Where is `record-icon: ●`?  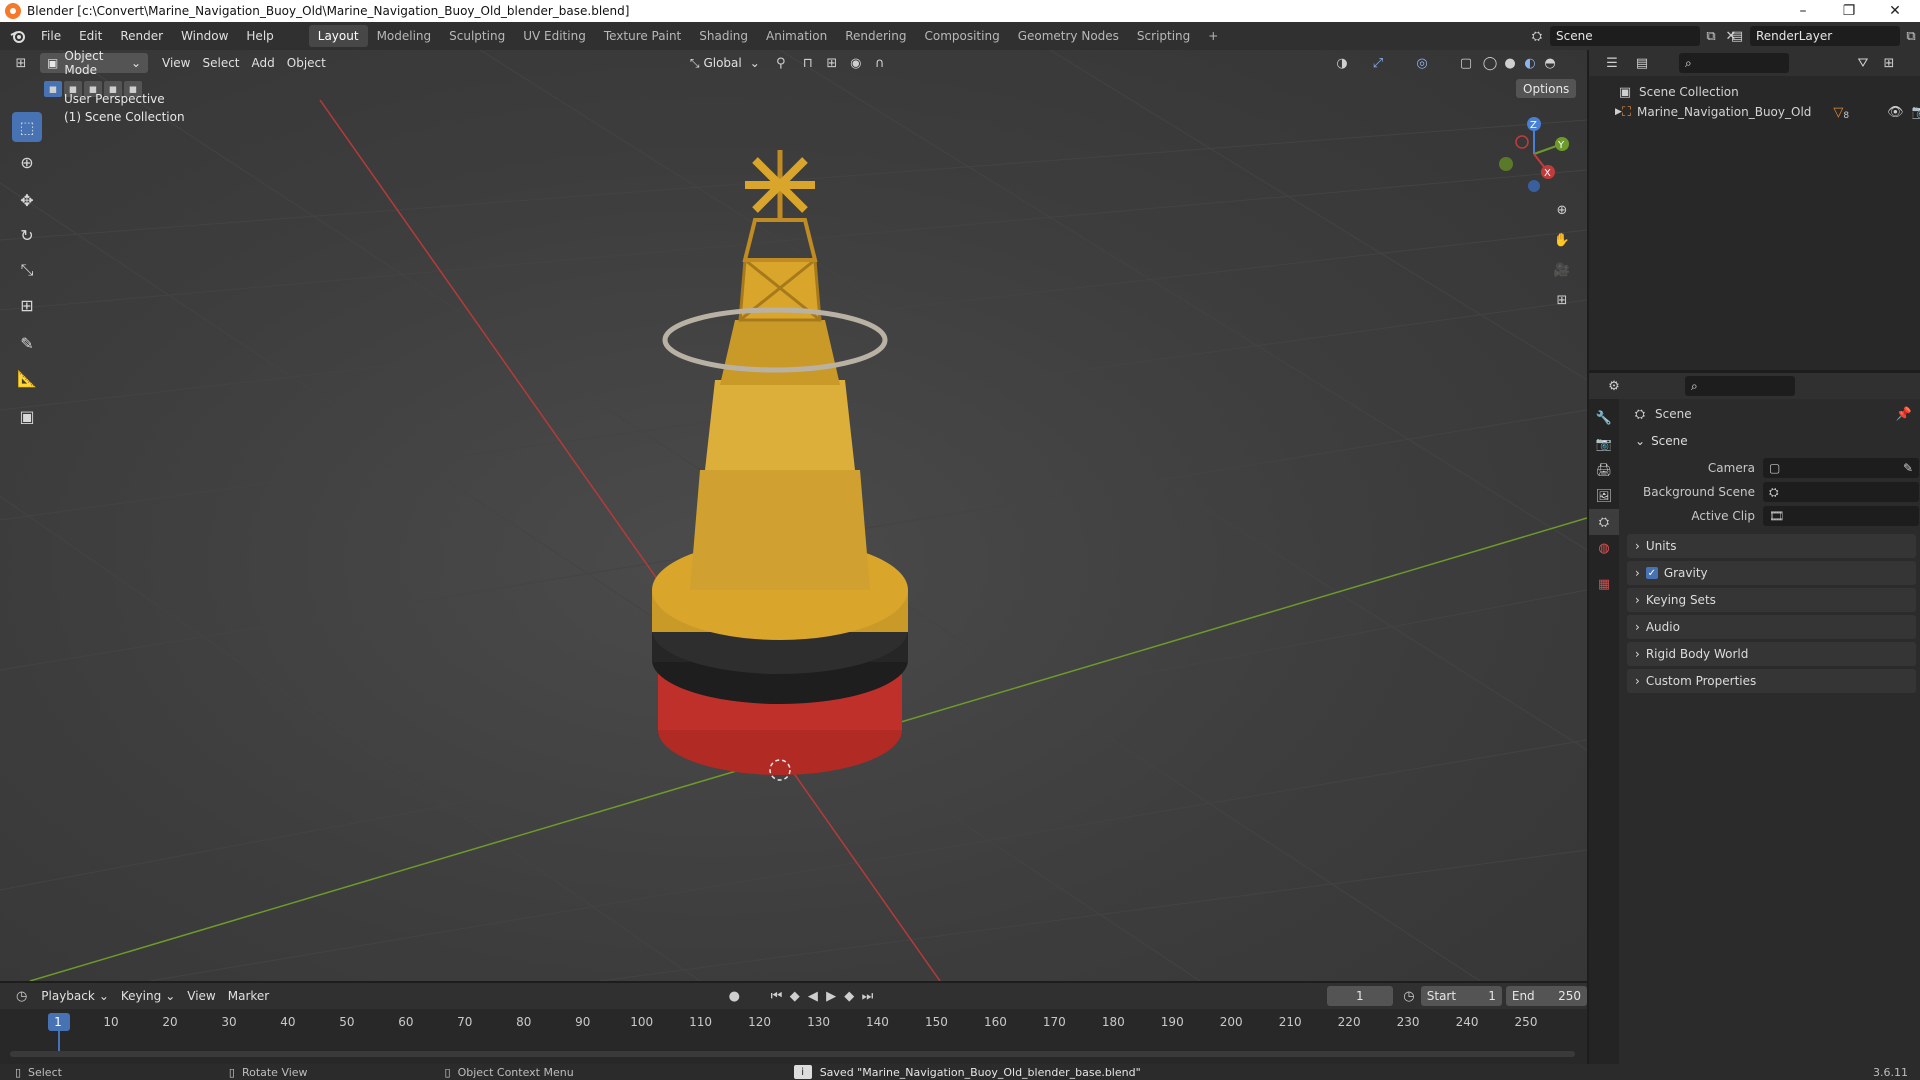
record-icon: ● is located at coordinates (734, 996).